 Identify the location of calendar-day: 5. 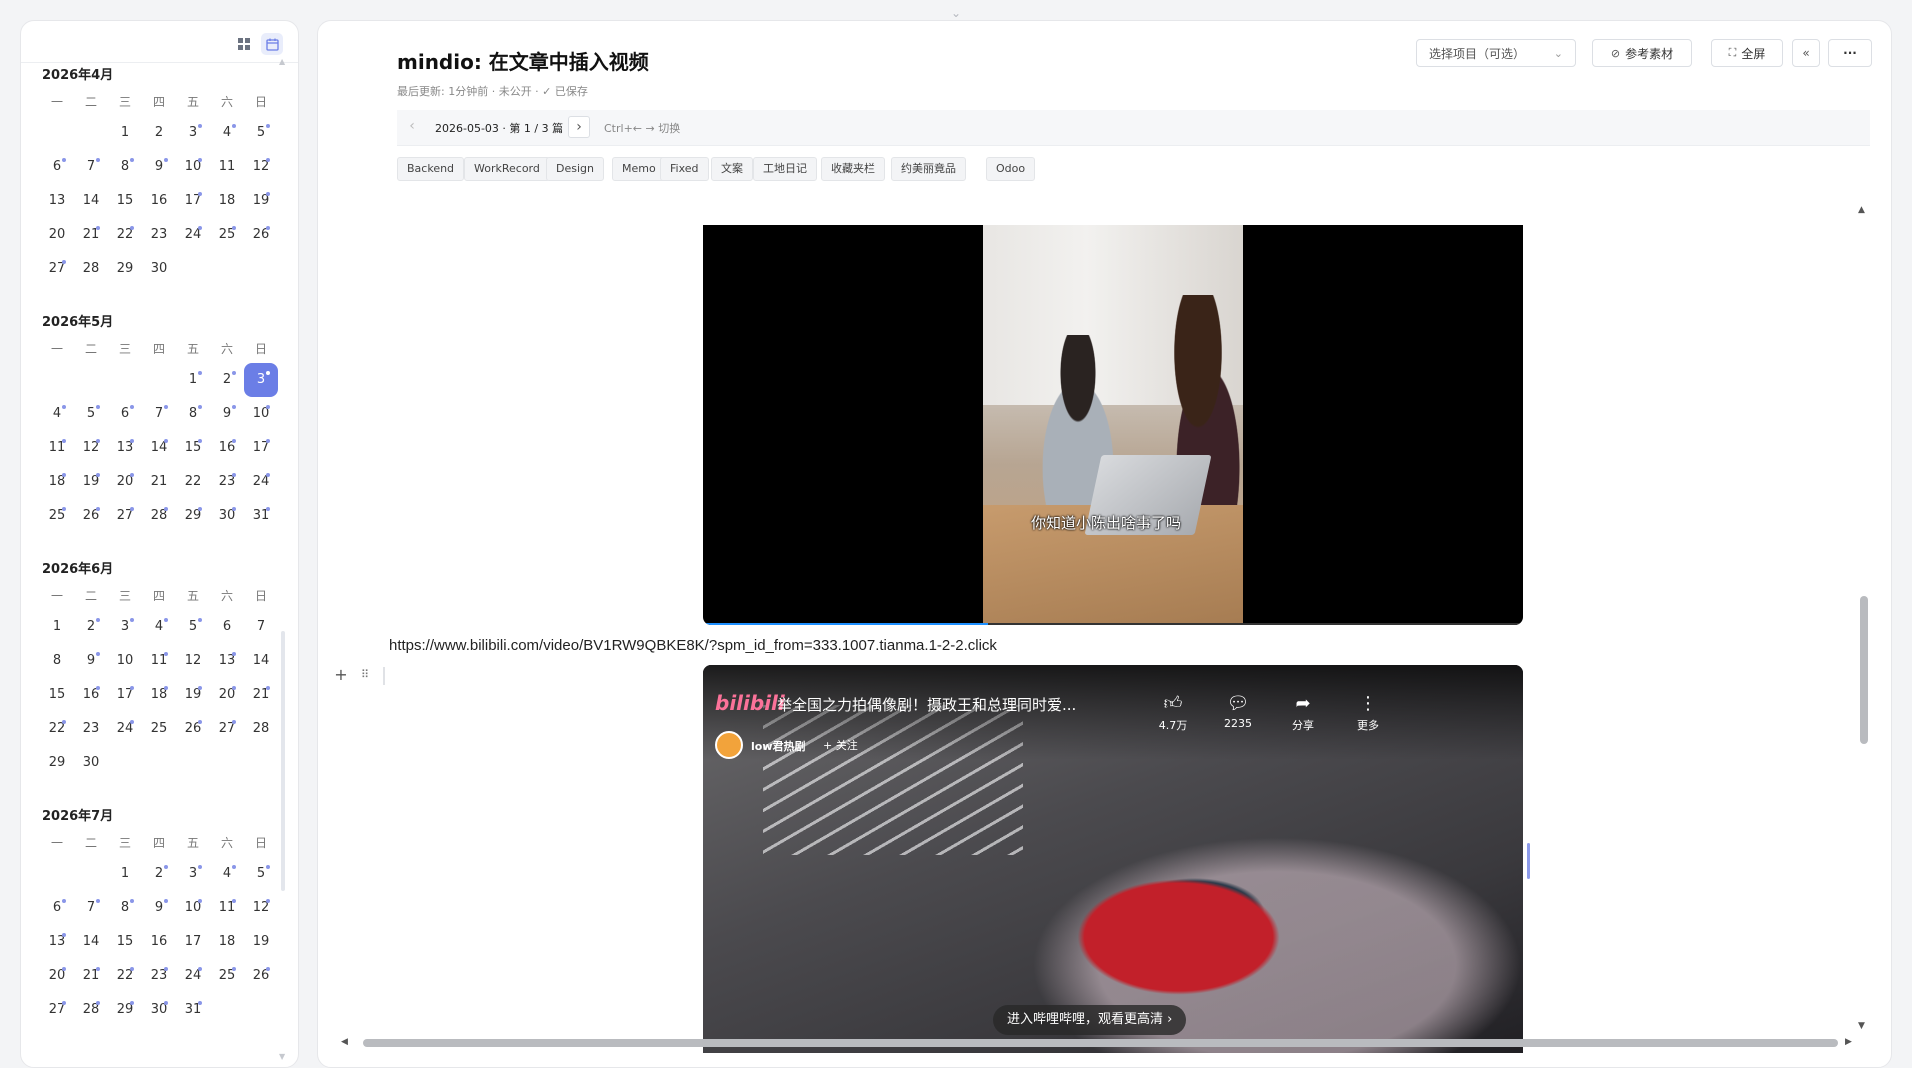
(193, 627).